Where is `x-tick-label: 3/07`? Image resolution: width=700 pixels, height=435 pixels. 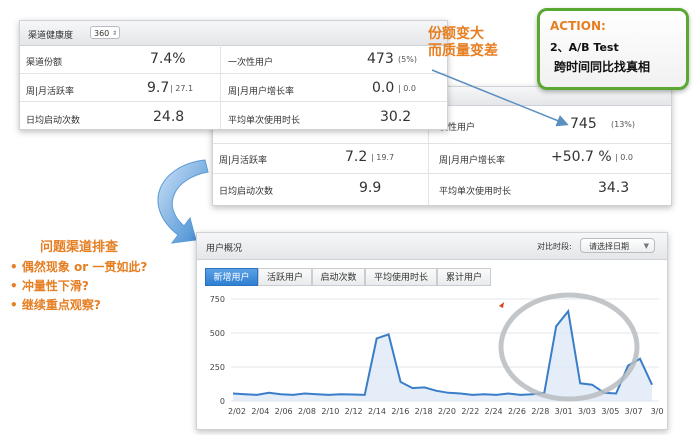
x-tick-label: 3/07 is located at coordinates (634, 411).